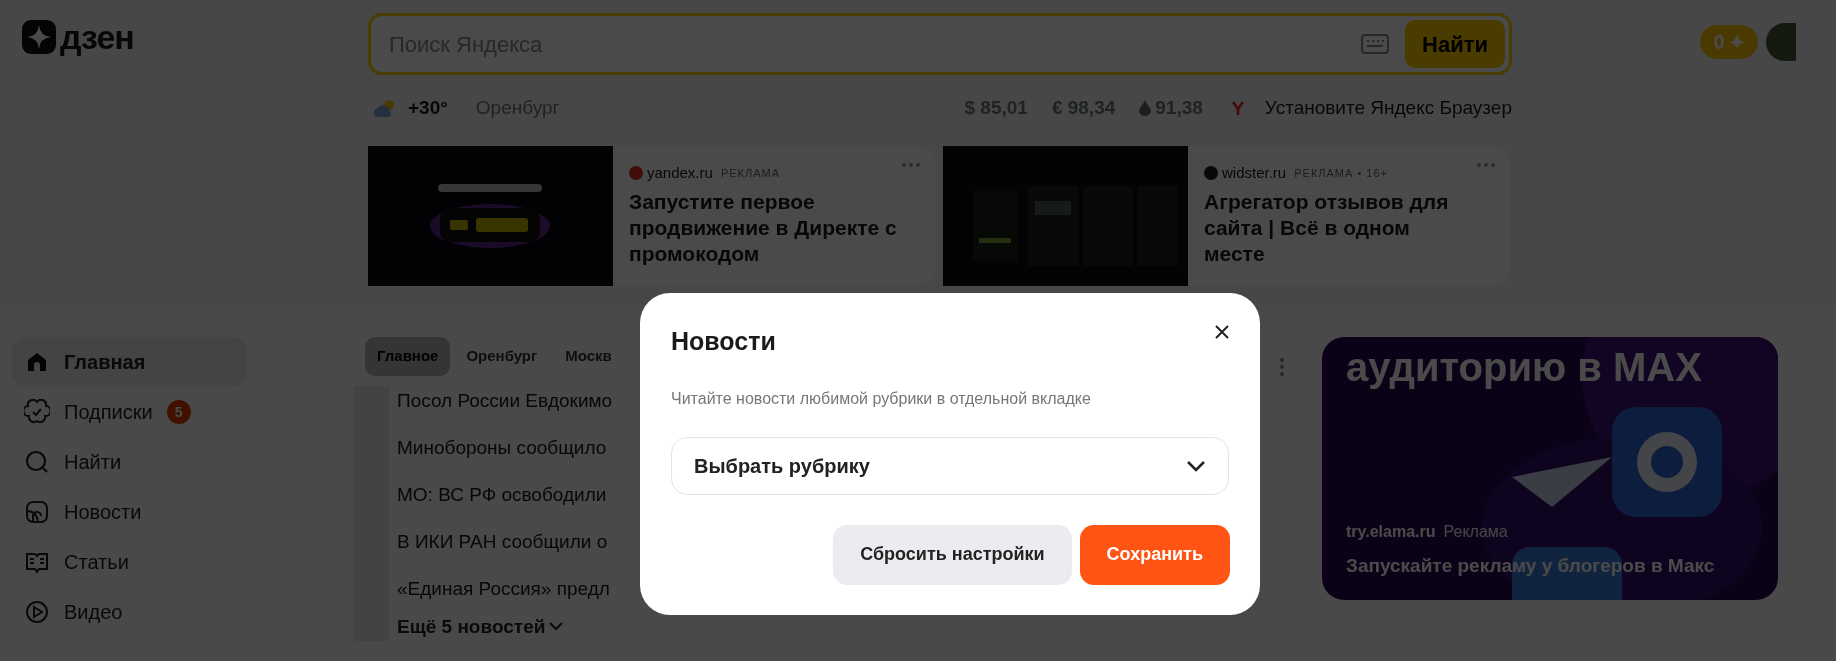 The image size is (1836, 661). Describe the element at coordinates (1222, 331) in the screenshot. I see `close-icon` at that location.